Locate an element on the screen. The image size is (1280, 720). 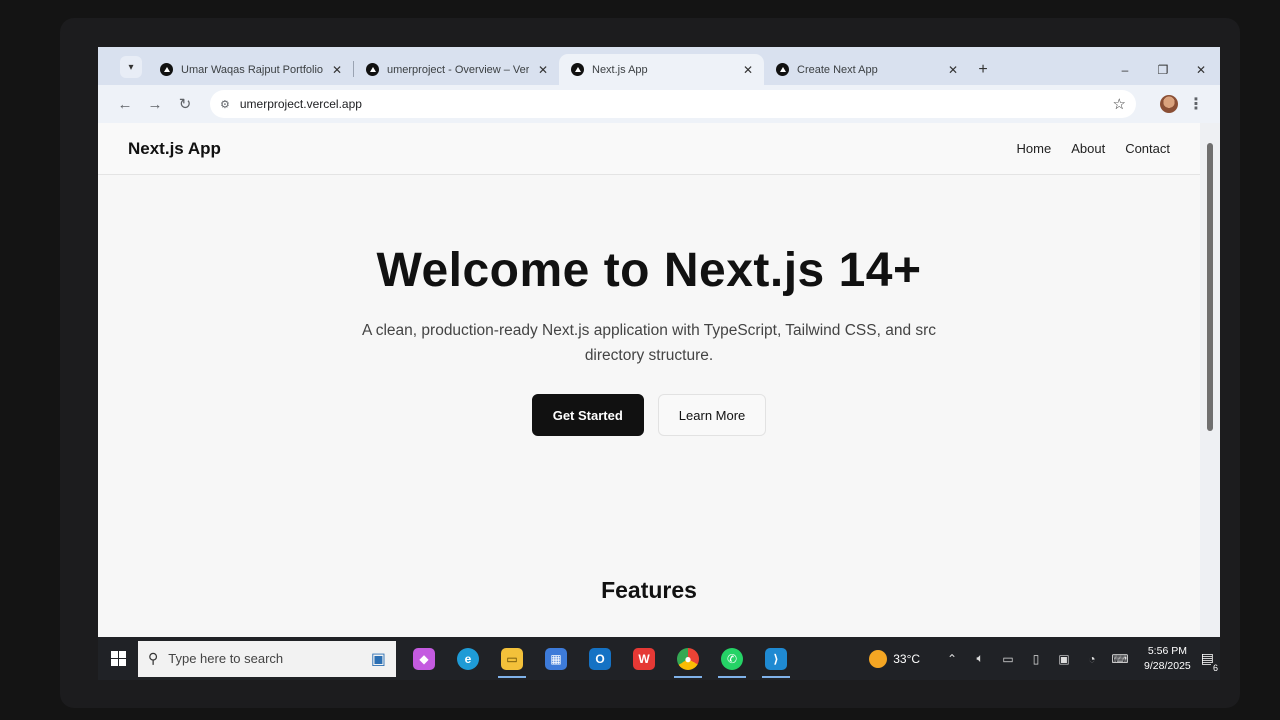
new-tab-button: + is located at coordinates (983, 69).